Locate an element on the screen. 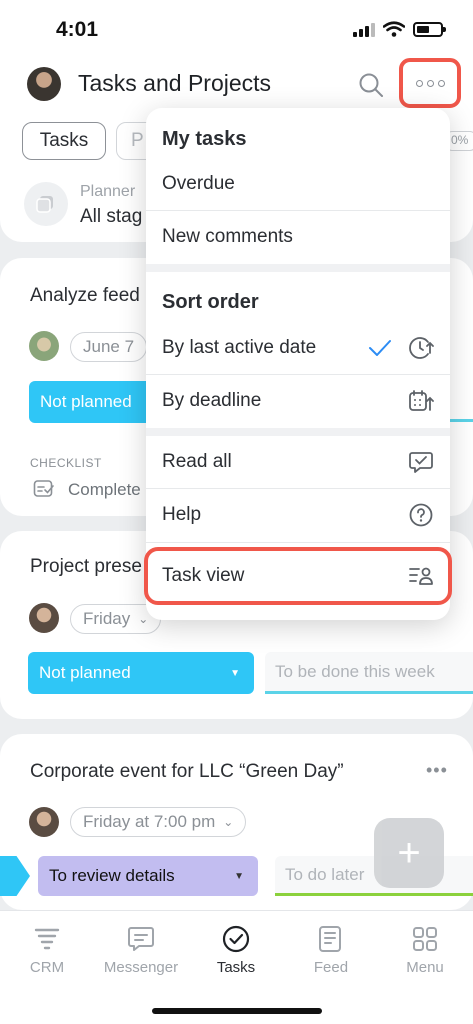 The height and width of the screenshot is (1024, 473). battery-icon is located at coordinates (429, 29).